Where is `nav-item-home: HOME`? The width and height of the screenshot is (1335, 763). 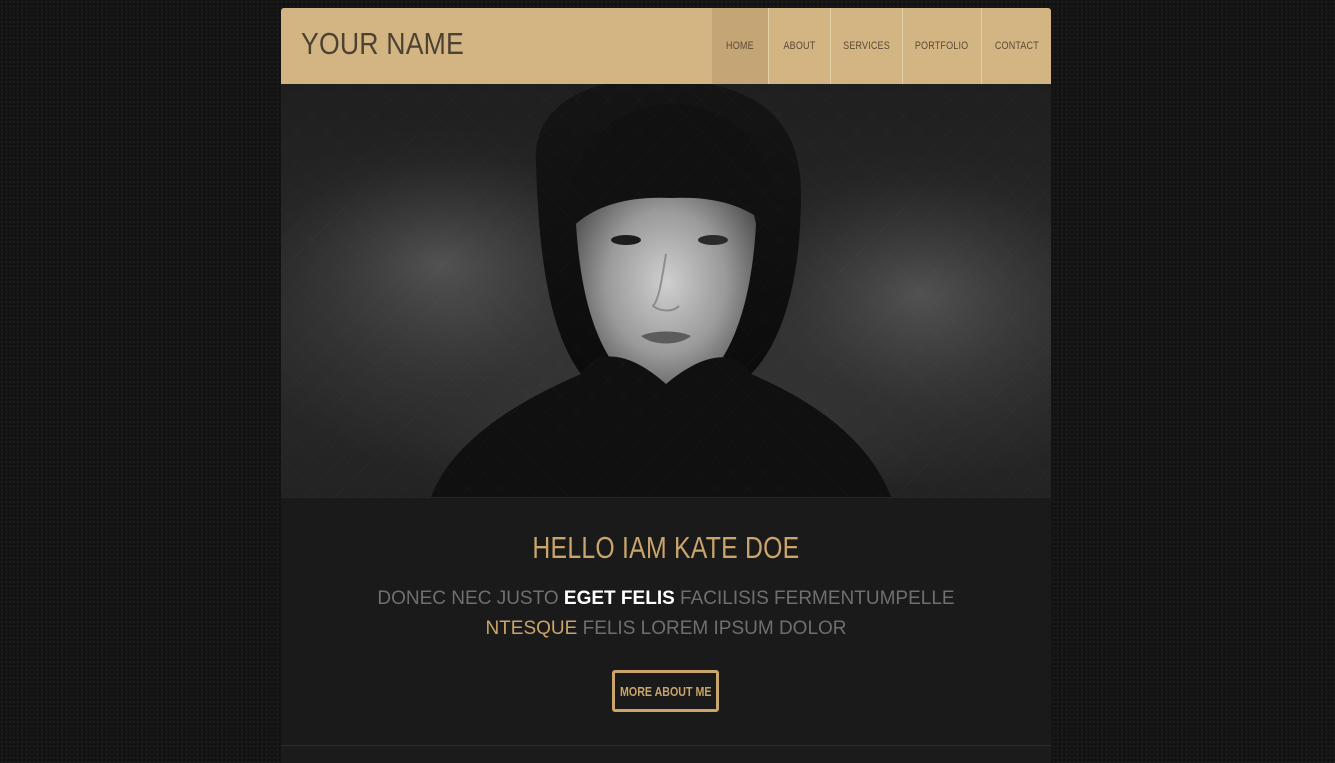 nav-item-home: HOME is located at coordinates (740, 46).